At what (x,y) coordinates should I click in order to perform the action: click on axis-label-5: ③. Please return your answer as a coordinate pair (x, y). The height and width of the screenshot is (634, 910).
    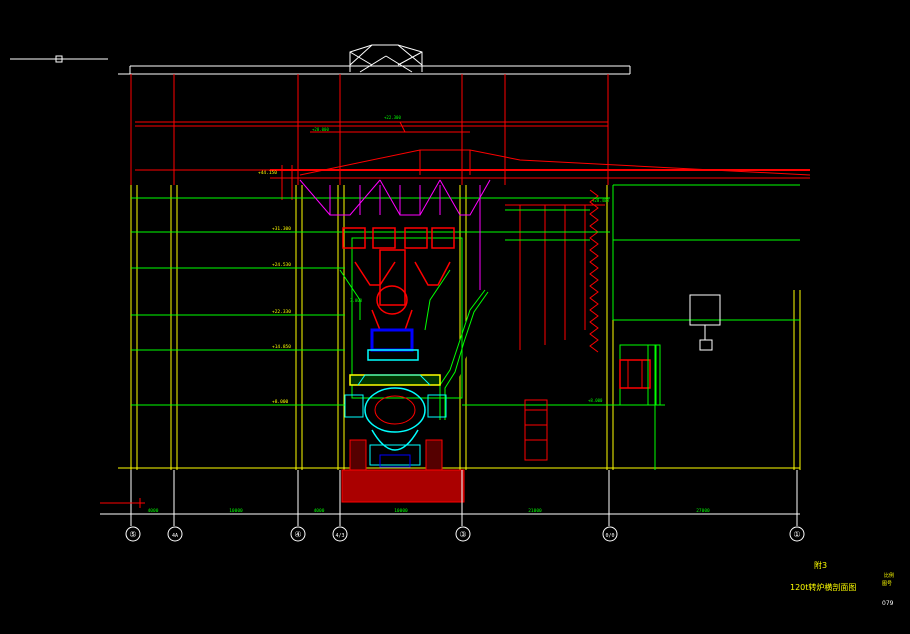
    Looking at the image, I should click on (462, 534).